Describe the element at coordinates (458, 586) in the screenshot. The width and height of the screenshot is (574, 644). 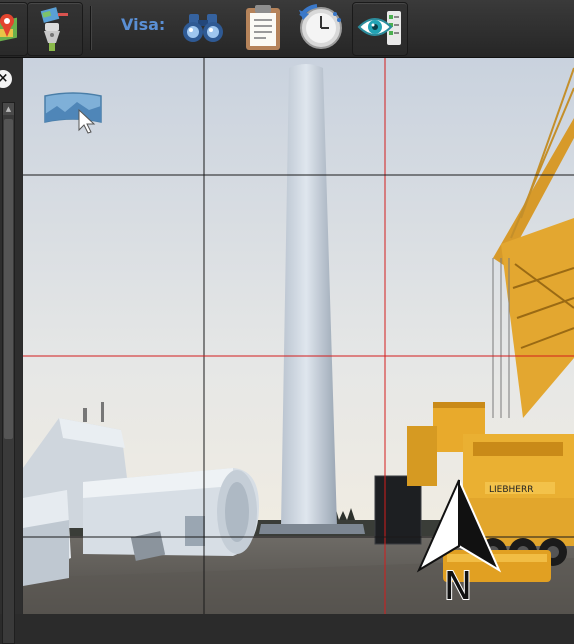
I see `north-label: N` at that location.